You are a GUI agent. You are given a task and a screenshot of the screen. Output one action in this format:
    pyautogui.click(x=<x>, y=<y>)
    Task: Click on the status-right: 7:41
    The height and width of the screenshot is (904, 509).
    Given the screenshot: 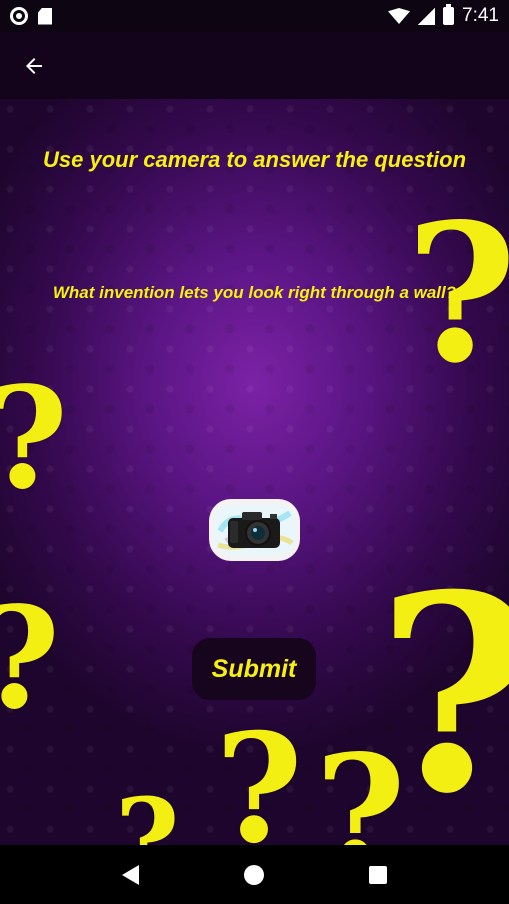 What is the action you would take?
    pyautogui.click(x=443, y=15)
    